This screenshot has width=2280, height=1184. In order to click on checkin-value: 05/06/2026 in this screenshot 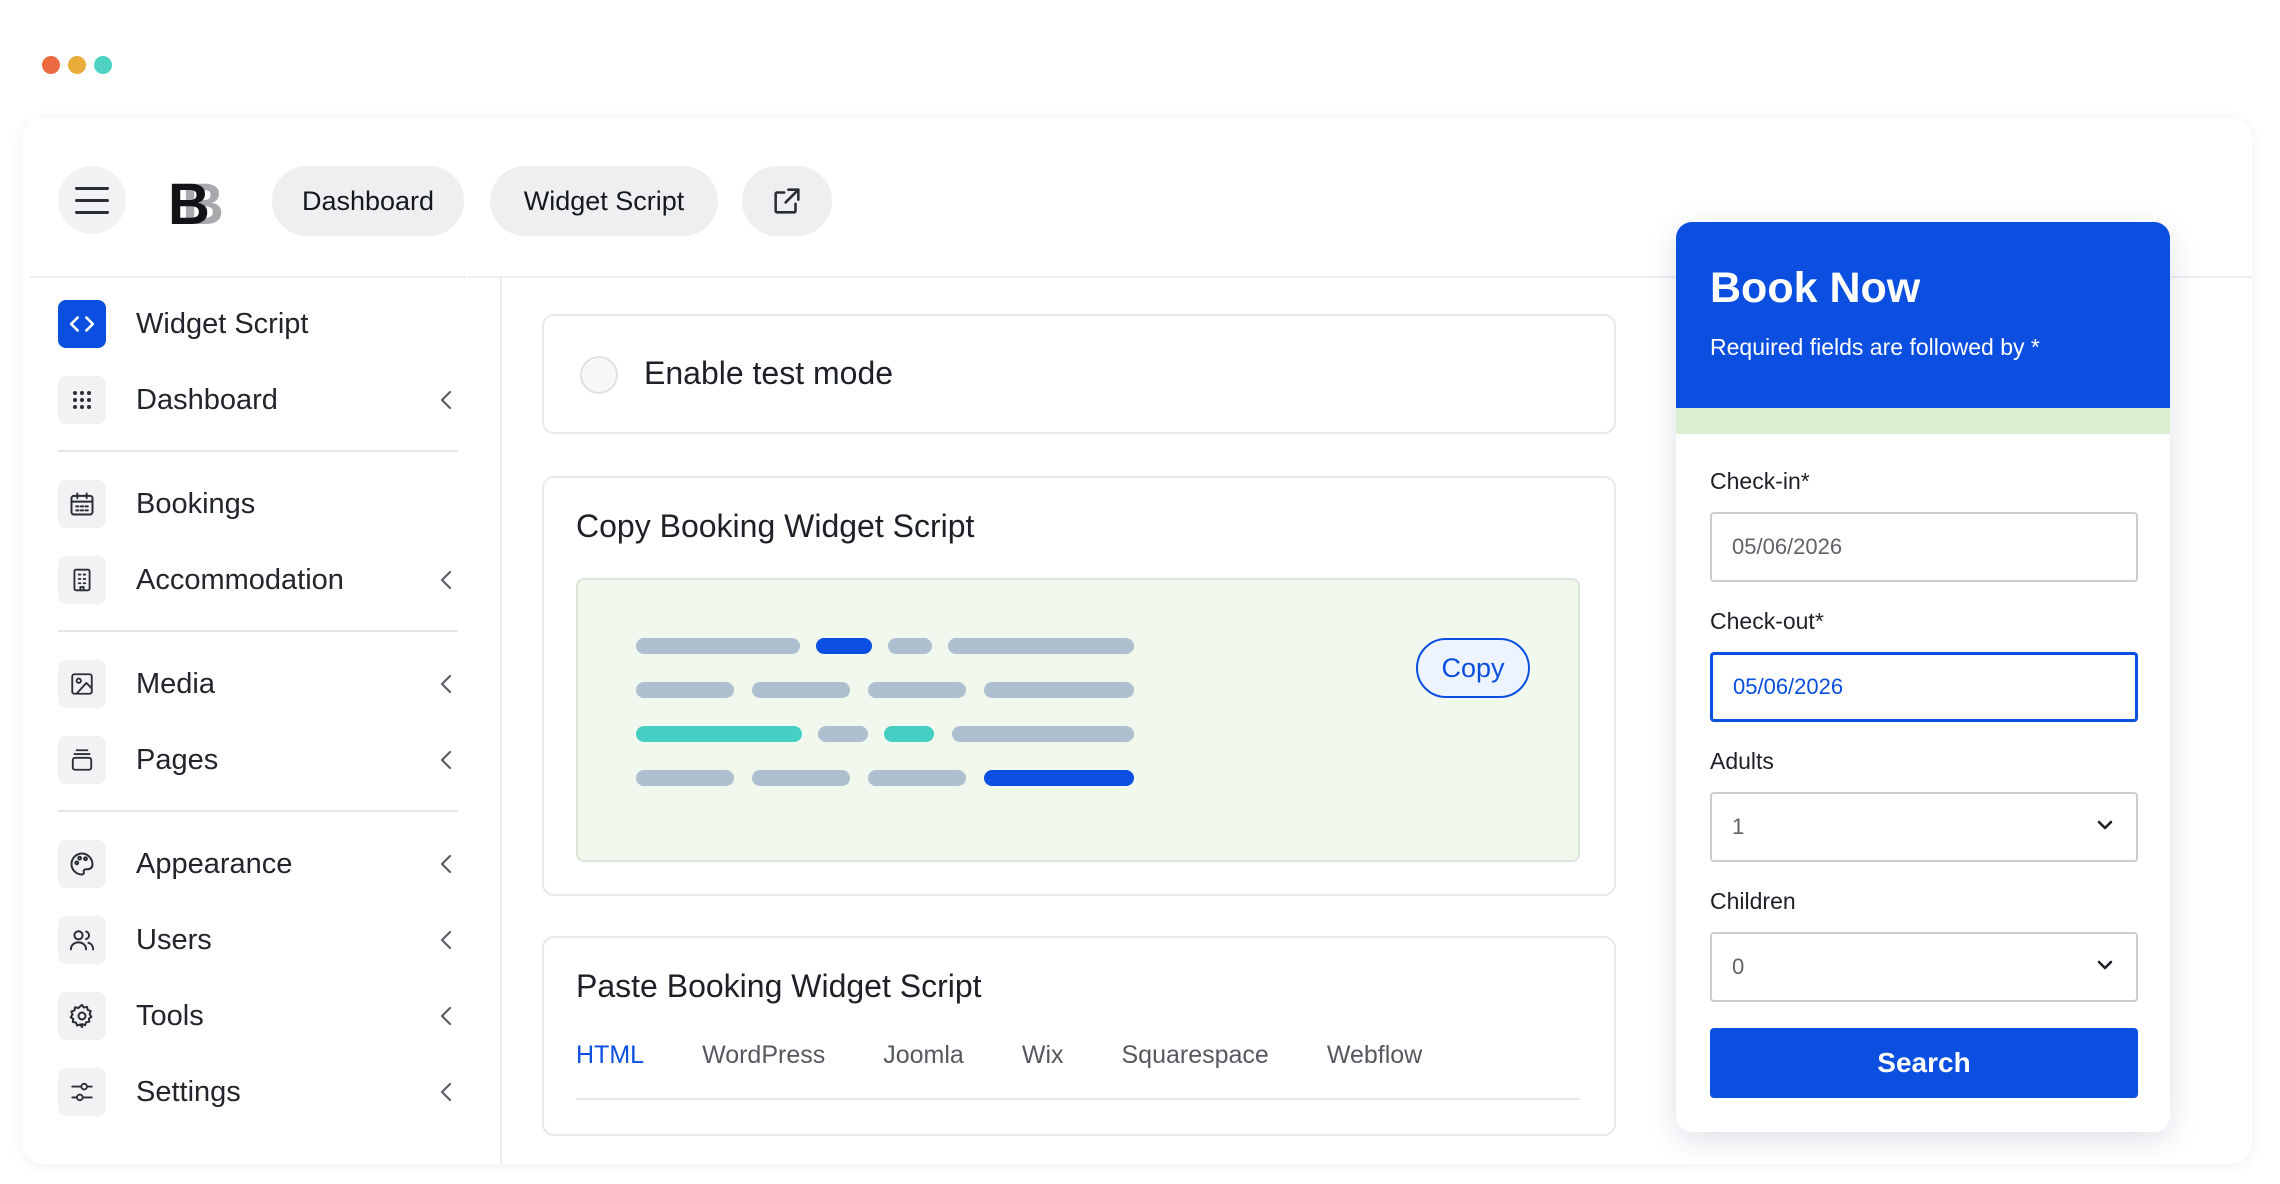, I will do `click(1787, 546)`.